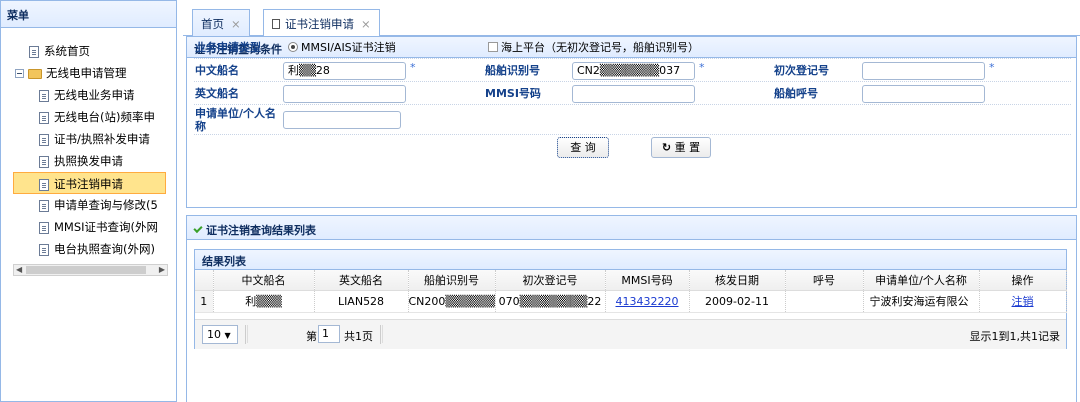  What do you see at coordinates (88, 161) in the screenshot?
I see `menu-item-renew: 执照换发申请` at bounding box center [88, 161].